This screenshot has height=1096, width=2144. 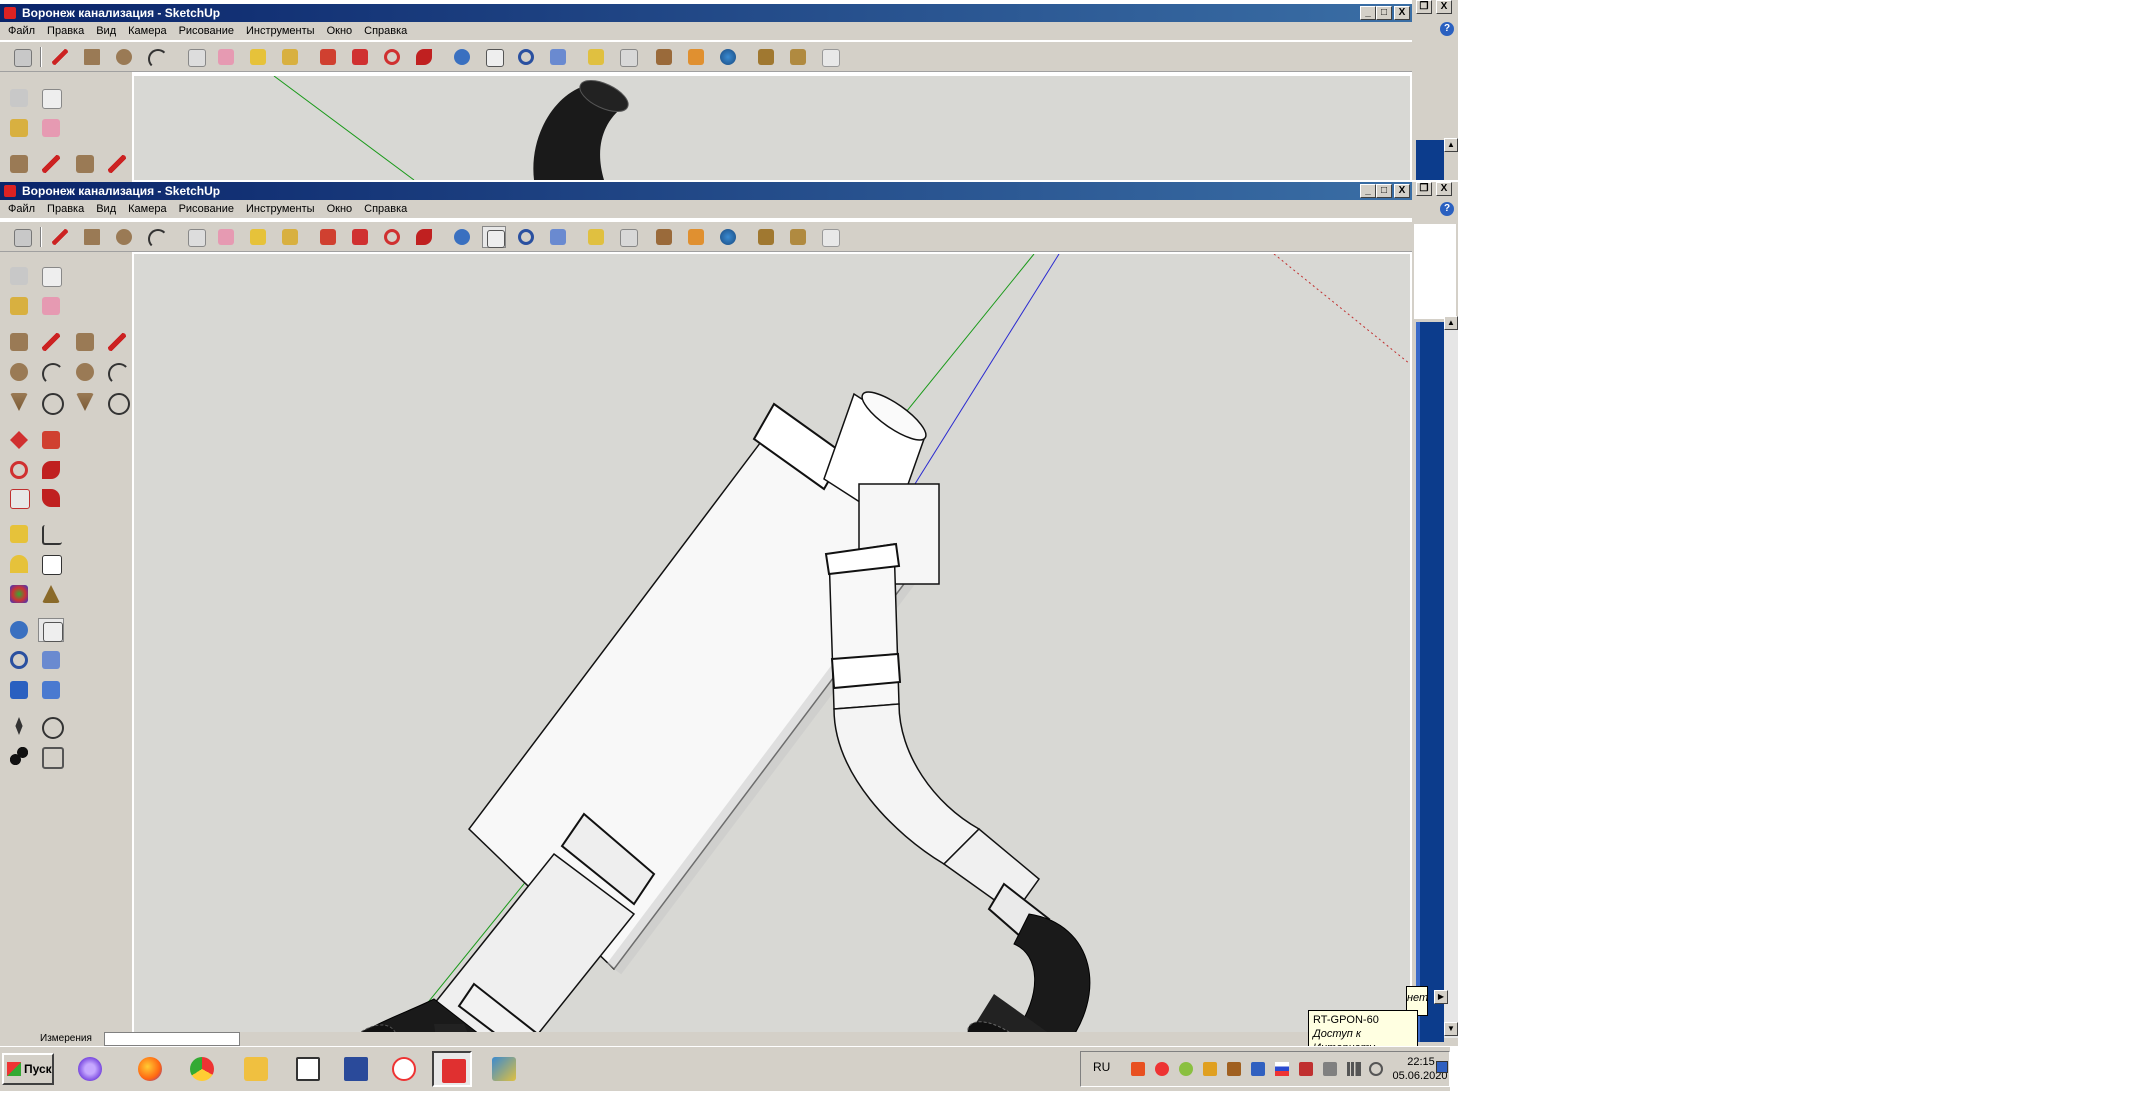 What do you see at coordinates (51, 690) in the screenshot?
I see `previous-camera-icon` at bounding box center [51, 690].